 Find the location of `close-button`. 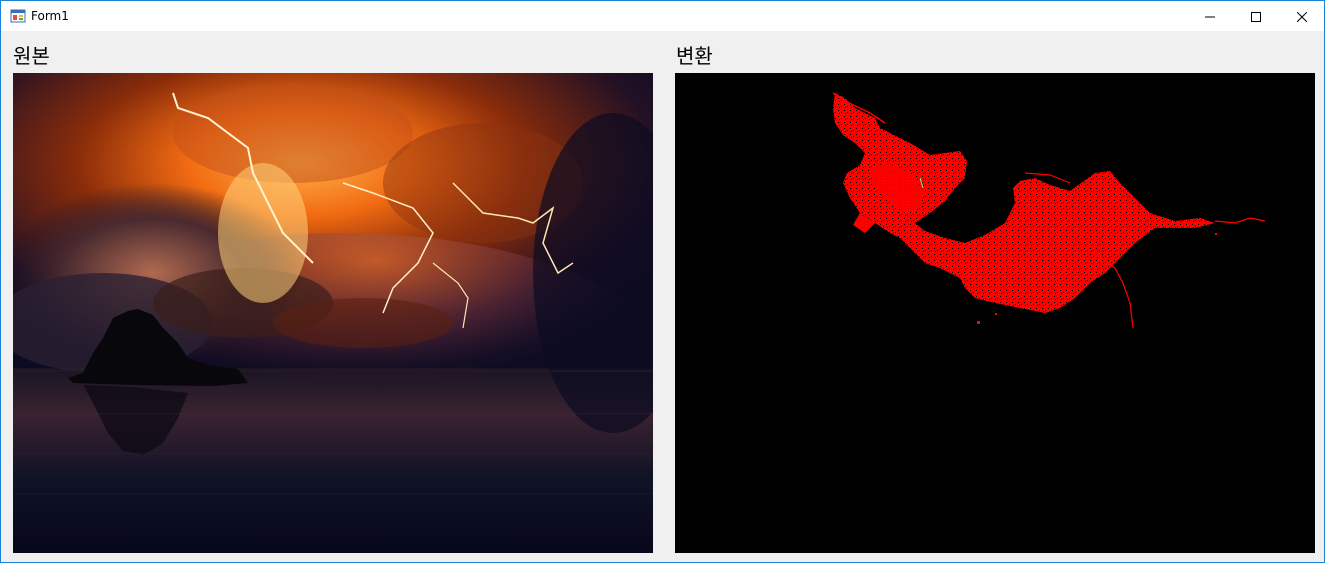

close-button is located at coordinates (1301, 16).